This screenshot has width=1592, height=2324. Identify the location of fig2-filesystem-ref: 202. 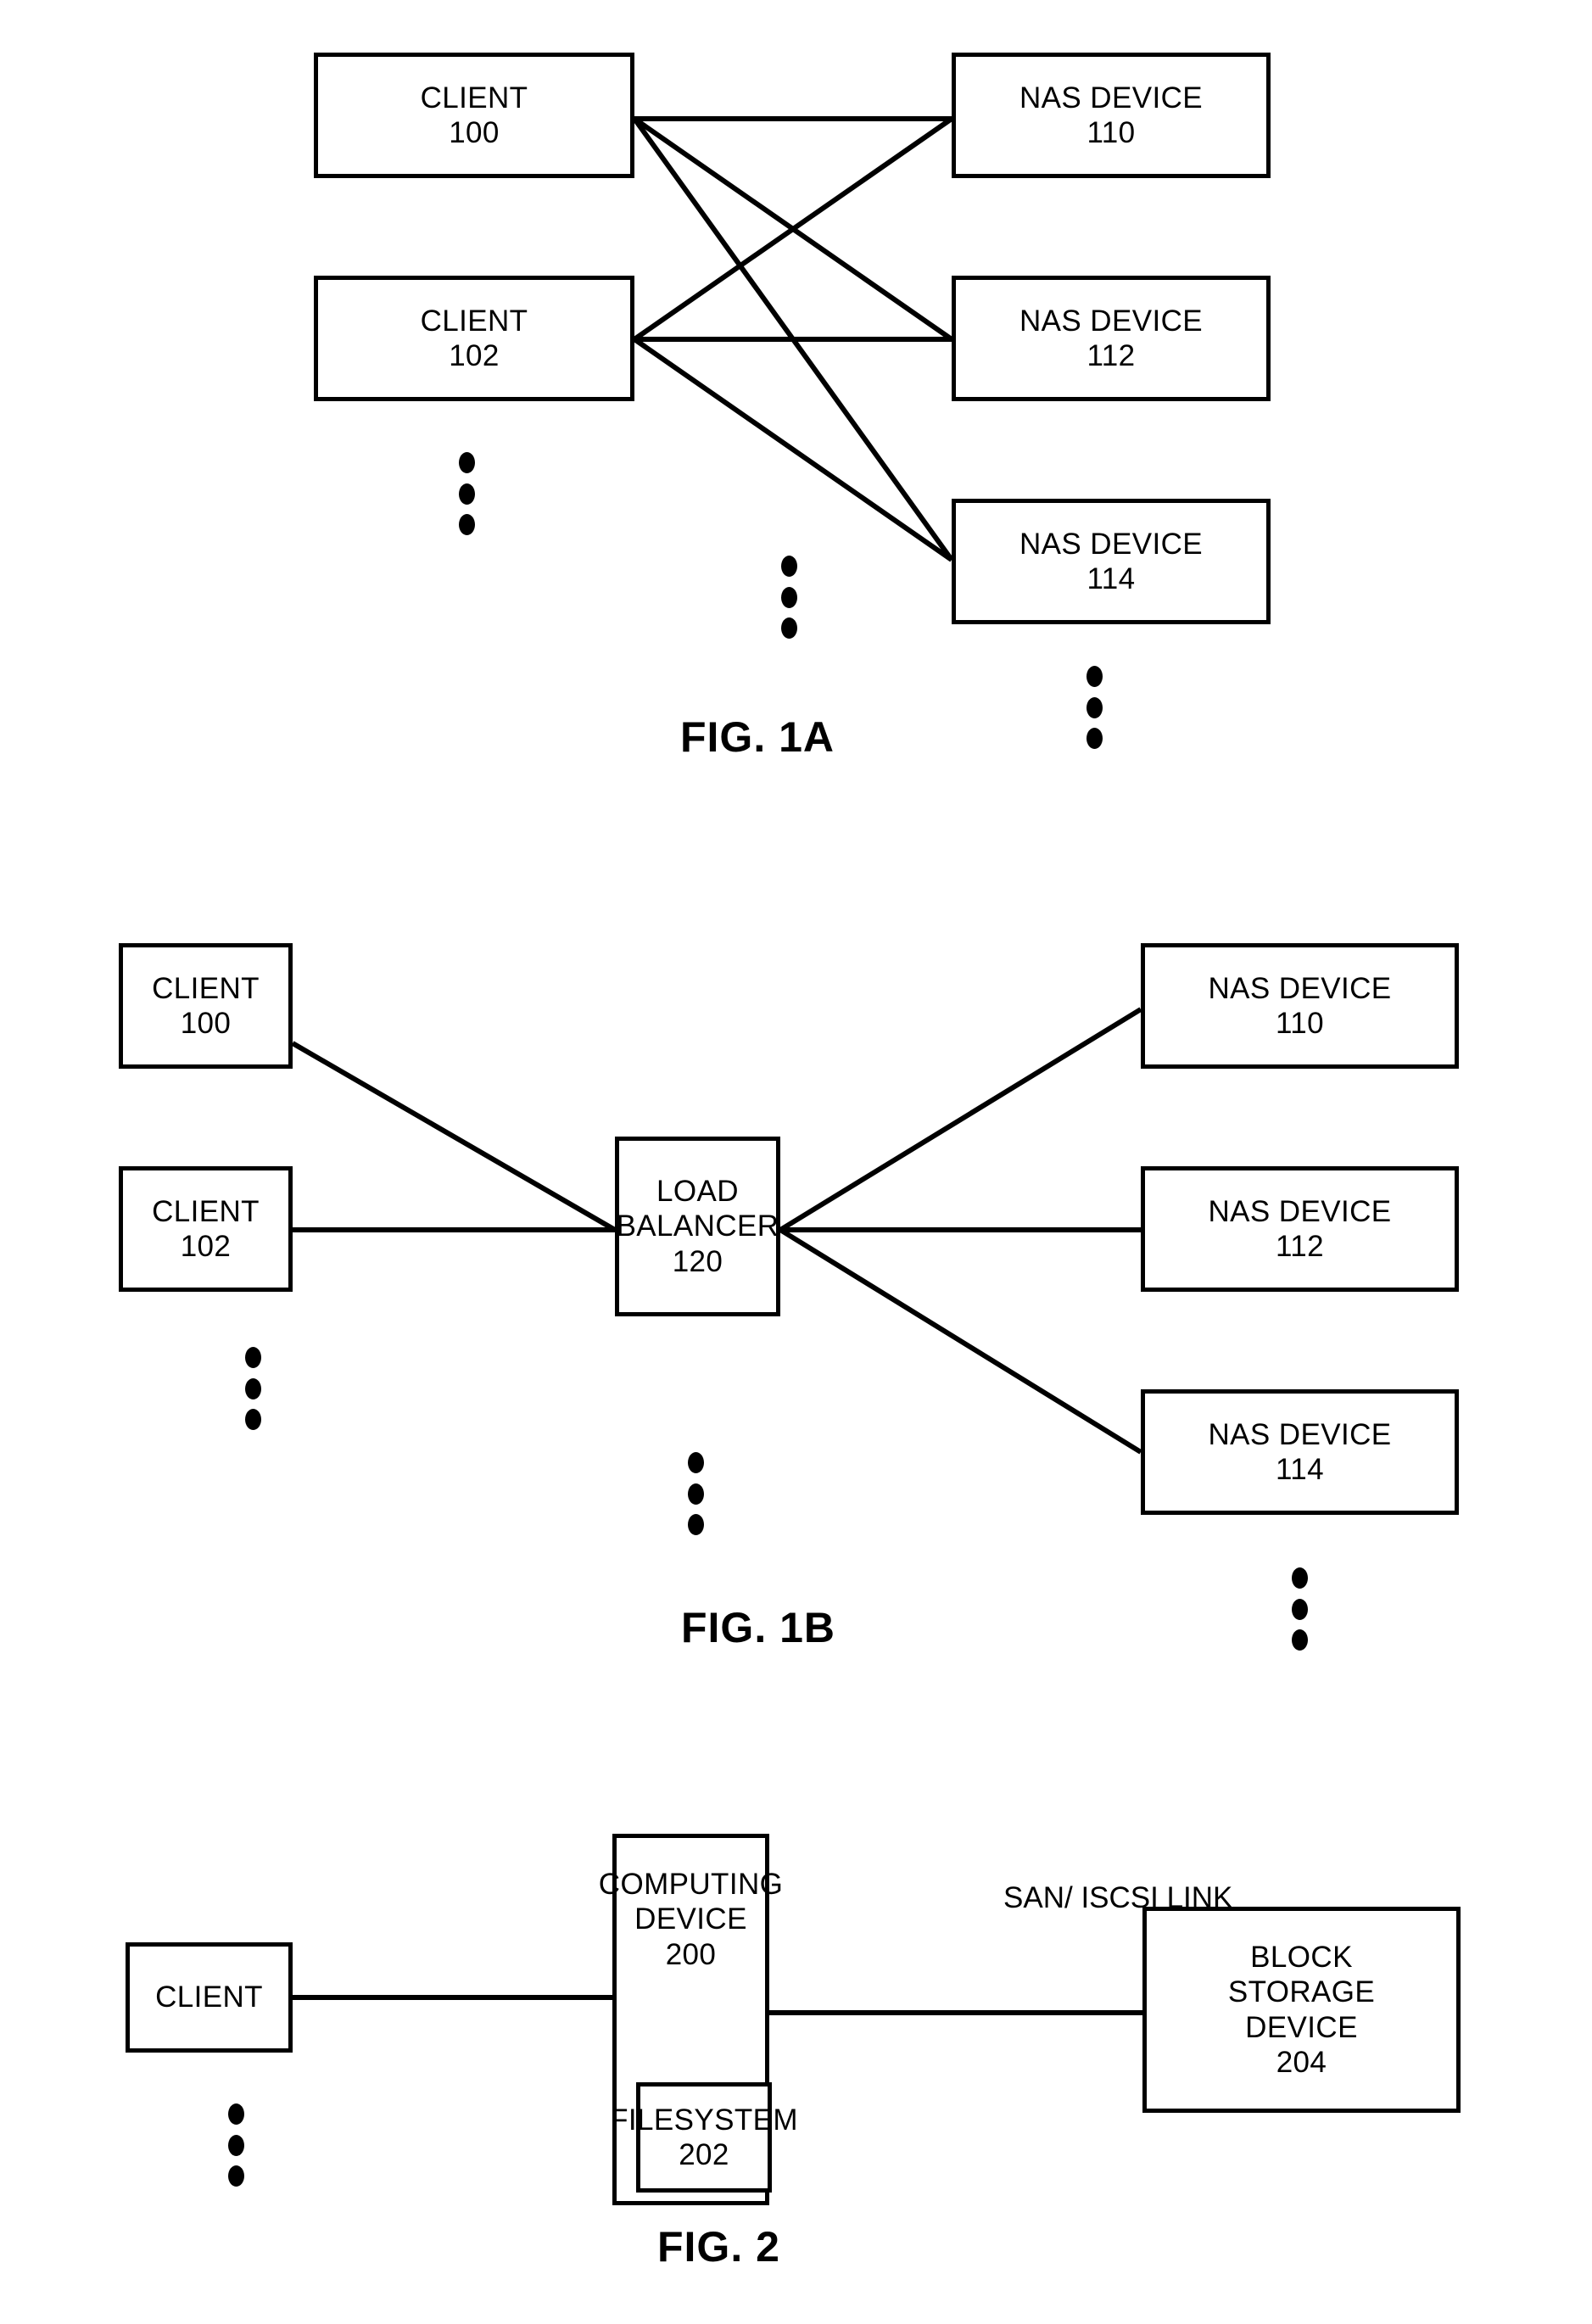
(704, 2154).